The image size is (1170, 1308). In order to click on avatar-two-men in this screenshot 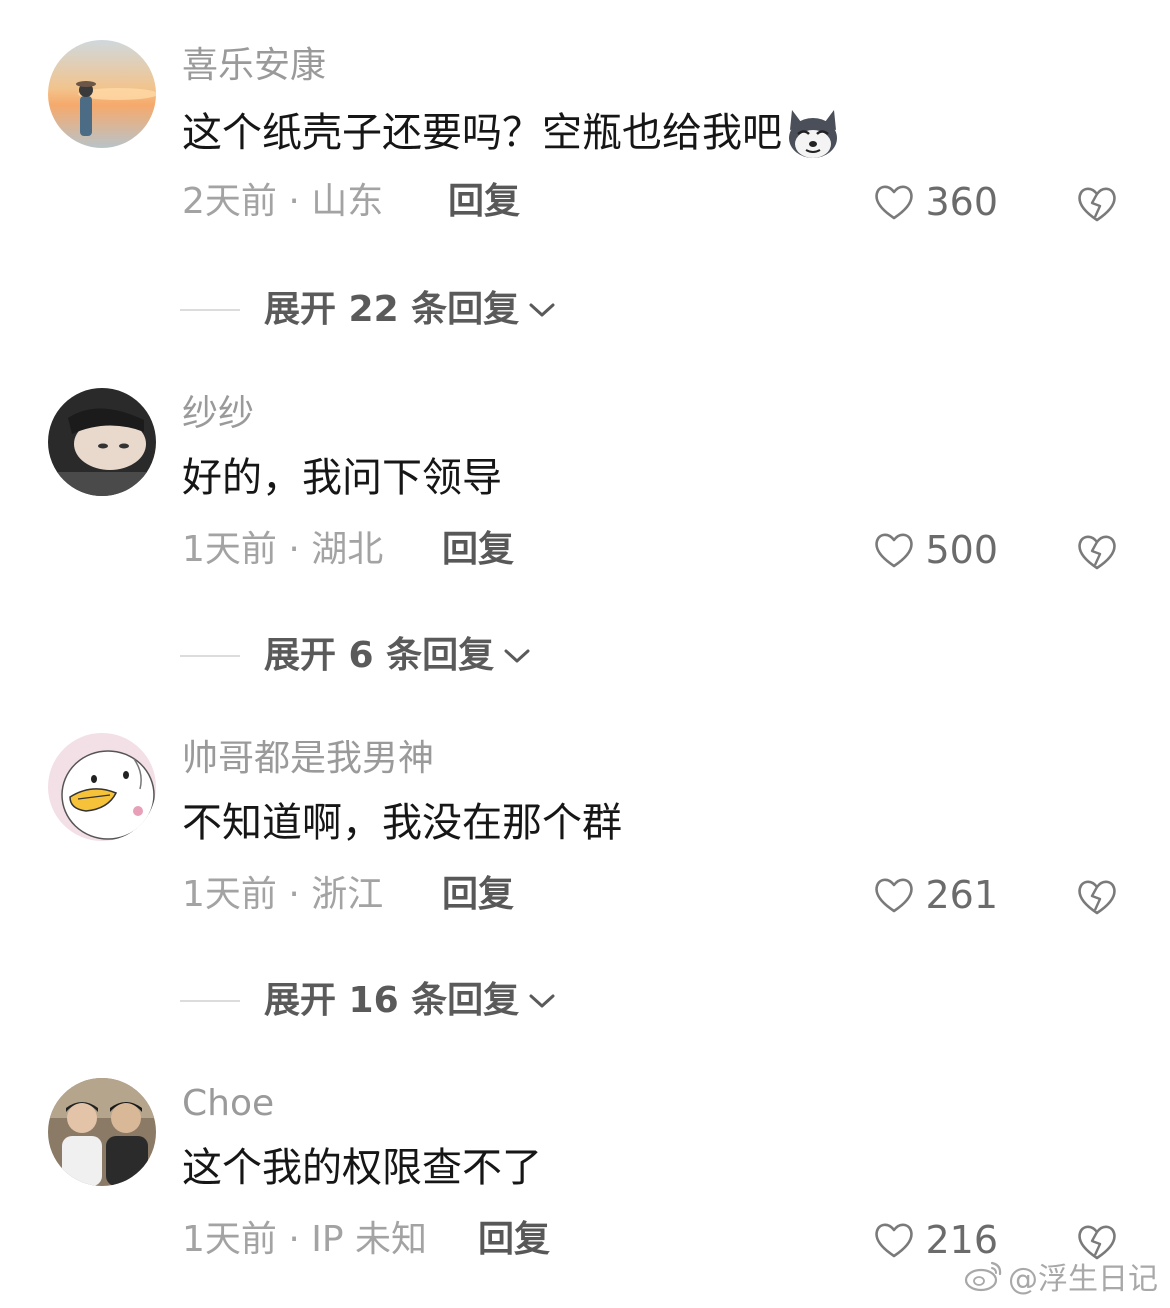, I will do `click(102, 1132)`.